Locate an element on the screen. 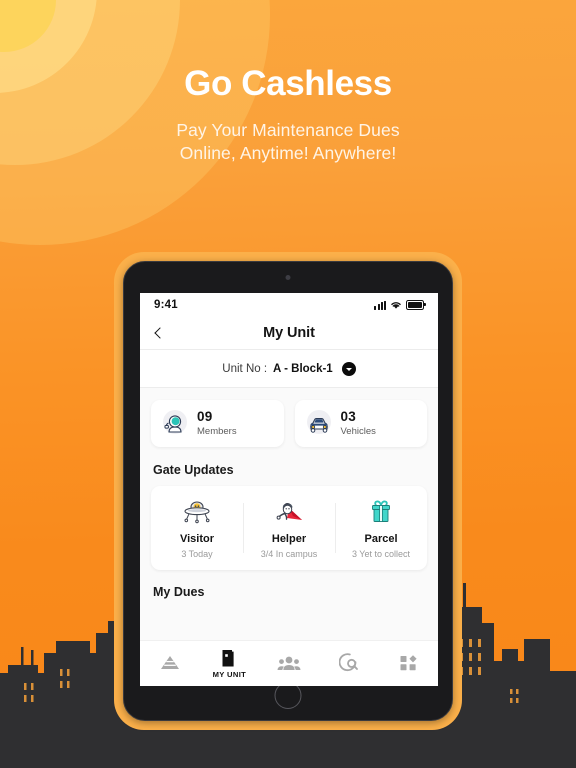  community-people-icon is located at coordinates (289, 663).